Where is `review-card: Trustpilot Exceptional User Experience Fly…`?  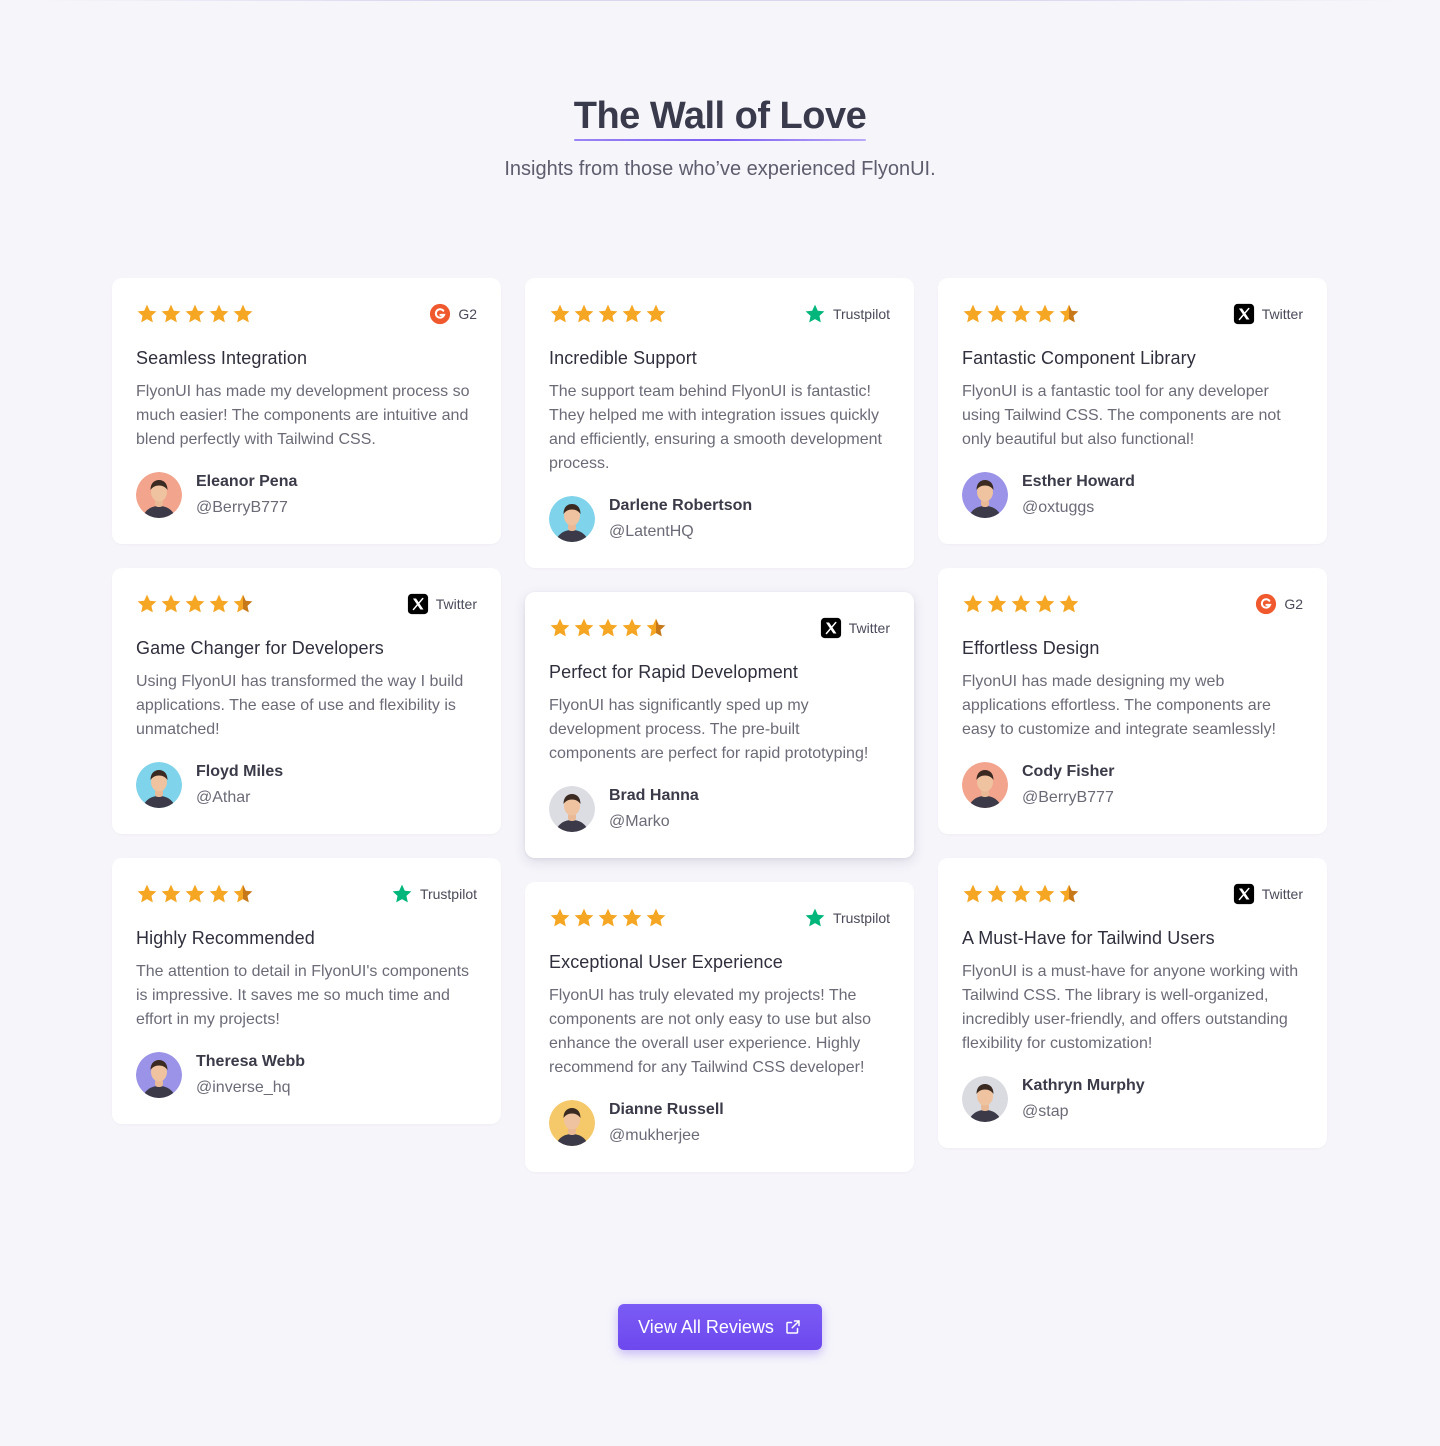
review-card: Trustpilot Exceptional User Experience Fly… is located at coordinates (719, 1027).